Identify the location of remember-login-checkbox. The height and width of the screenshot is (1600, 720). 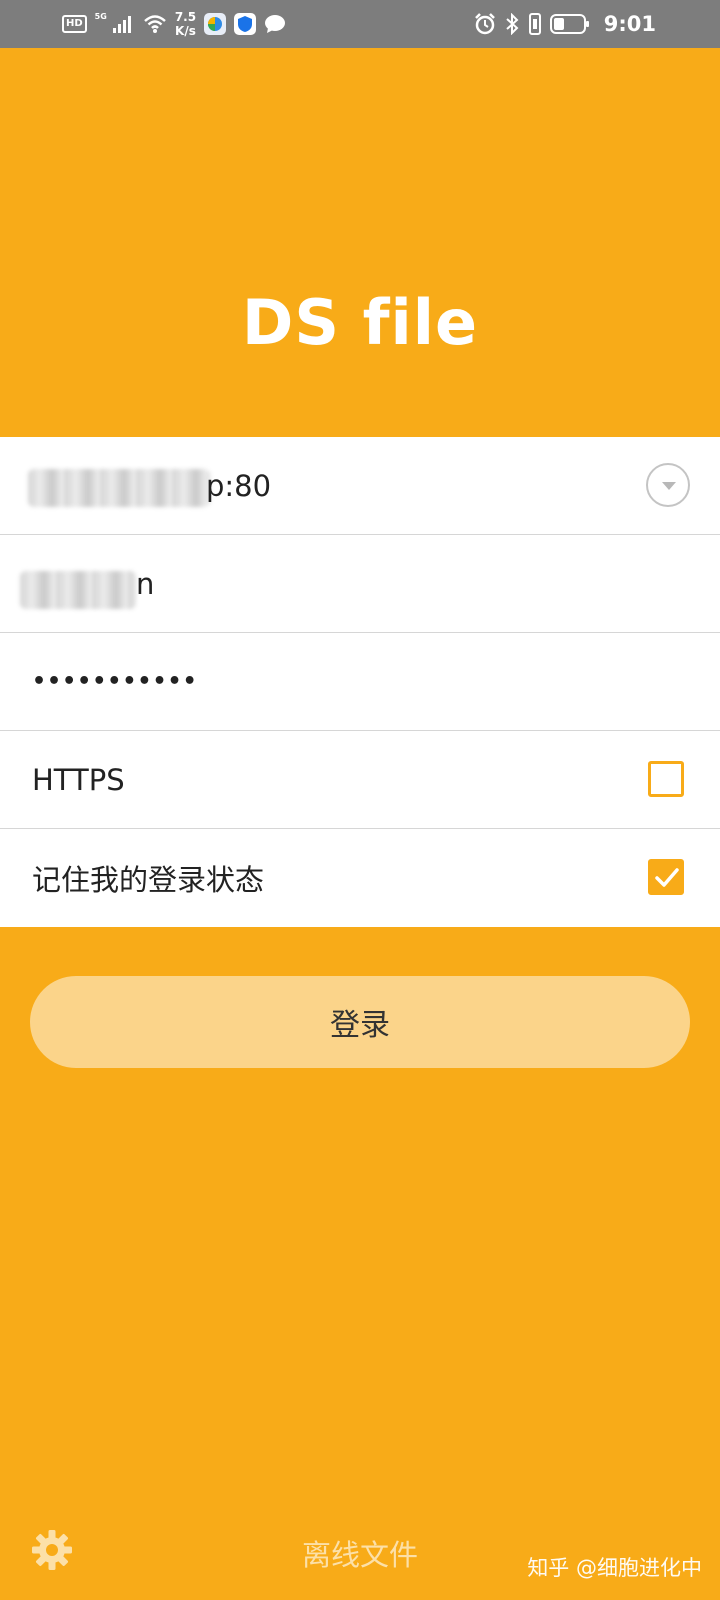
(666, 877).